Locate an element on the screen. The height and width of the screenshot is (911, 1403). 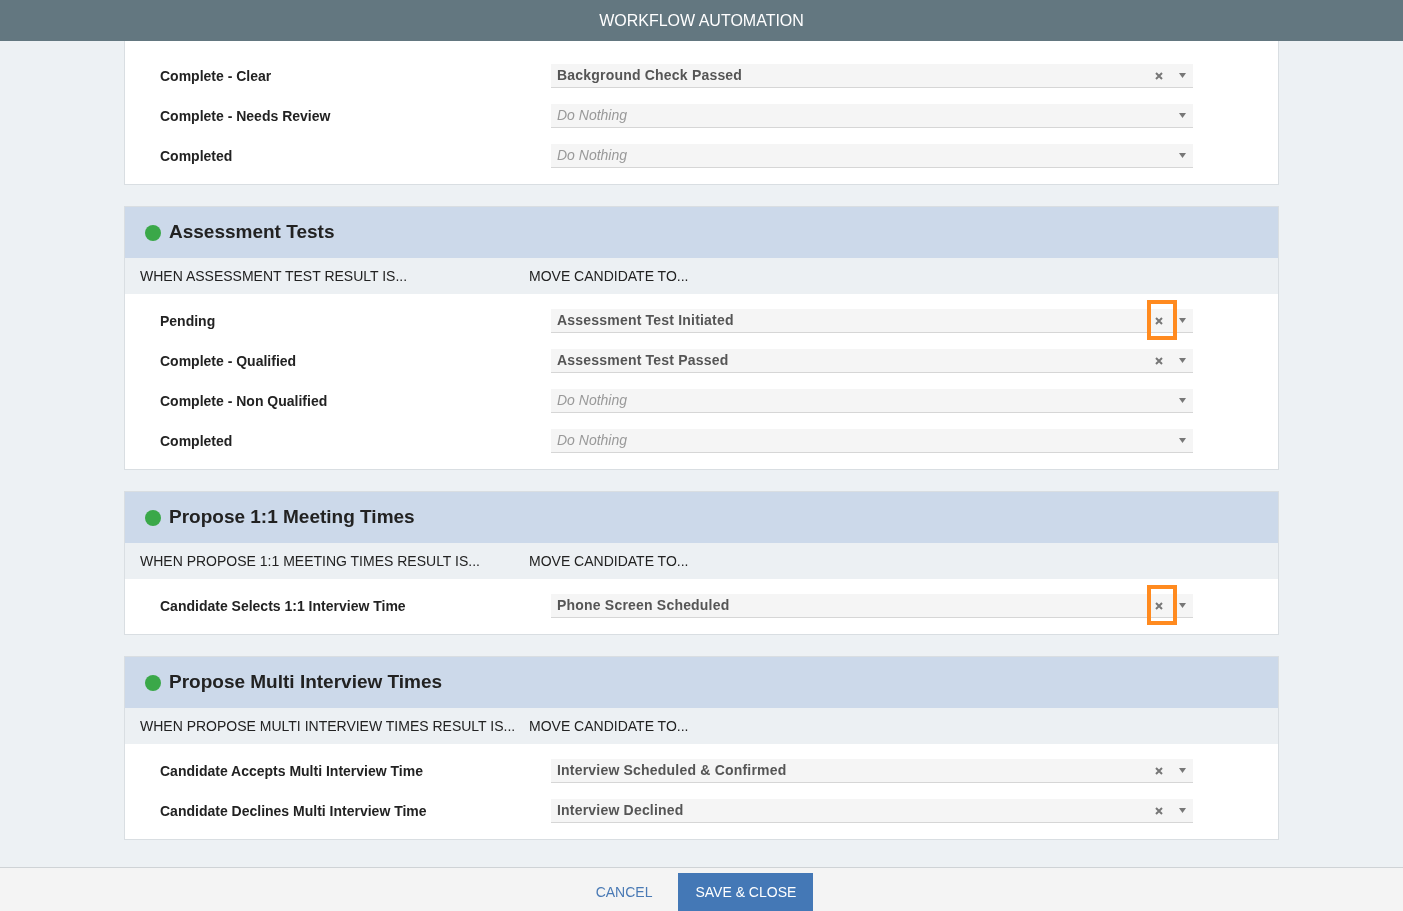
select-value: Assessment Test Initiated is located at coordinates (646, 320).